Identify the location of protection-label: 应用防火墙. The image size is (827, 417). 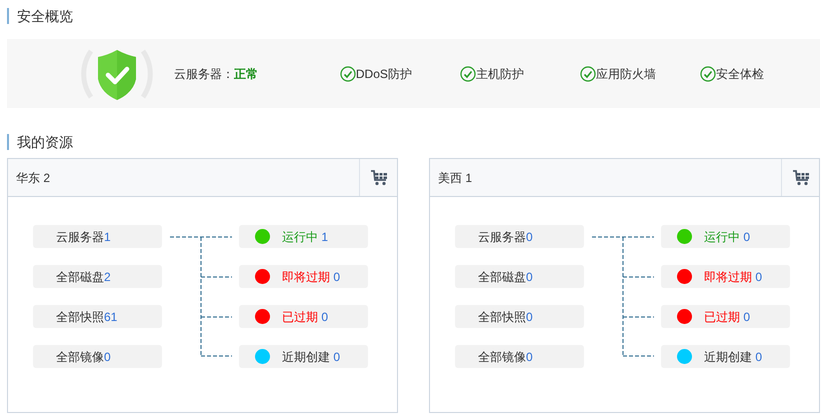
(626, 74).